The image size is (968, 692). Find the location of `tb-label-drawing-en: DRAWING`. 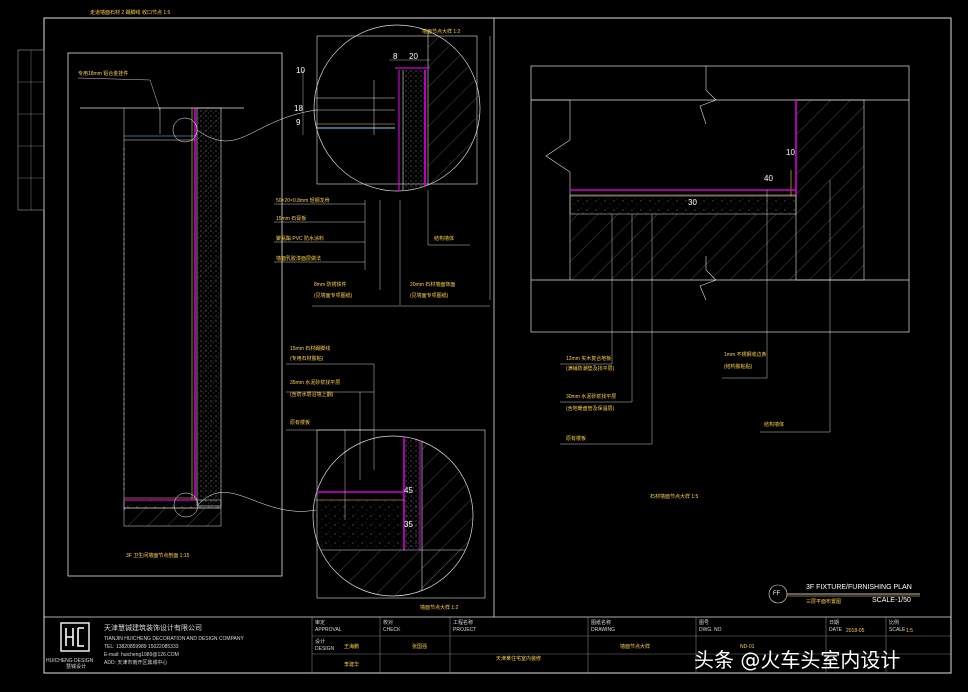

tb-label-drawing-en: DRAWING is located at coordinates (603, 630).